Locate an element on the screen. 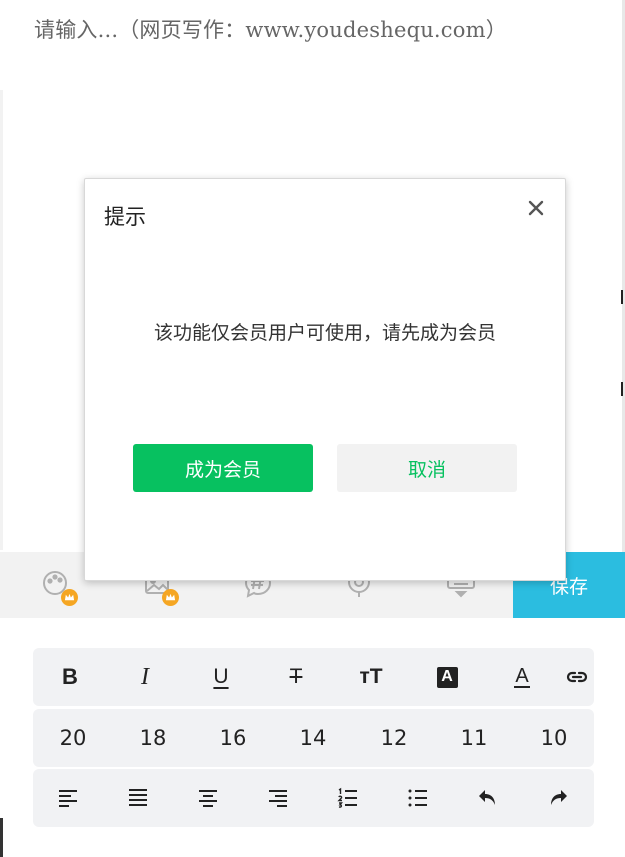 This screenshot has height=857, width=625. bold-icon: B is located at coordinates (70, 676).